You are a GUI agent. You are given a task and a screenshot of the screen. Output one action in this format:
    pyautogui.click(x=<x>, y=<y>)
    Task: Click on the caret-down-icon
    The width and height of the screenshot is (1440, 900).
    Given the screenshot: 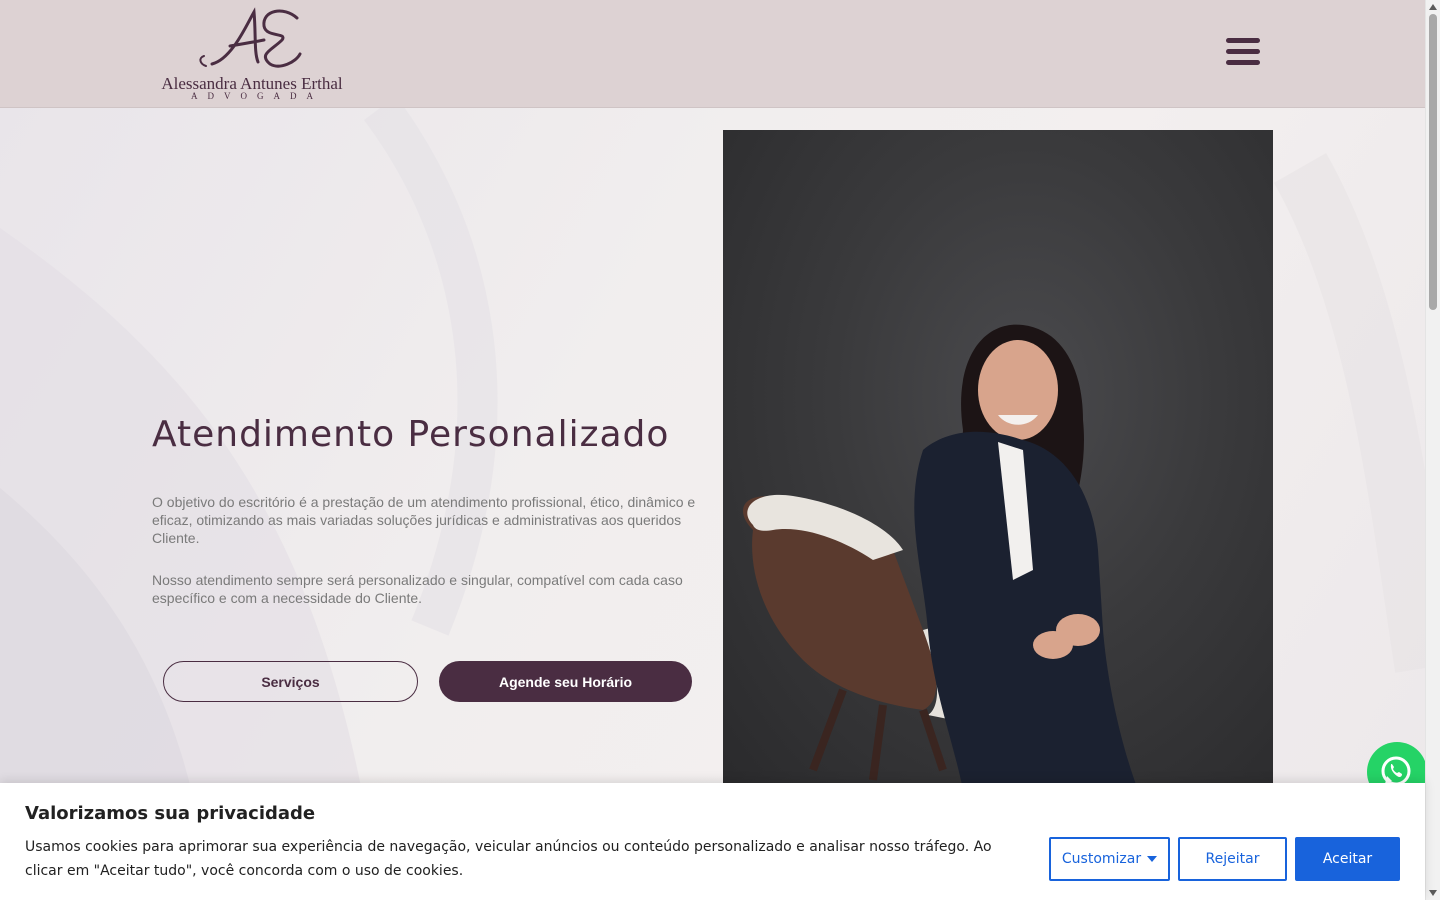 What is the action you would take?
    pyautogui.click(x=1152, y=859)
    